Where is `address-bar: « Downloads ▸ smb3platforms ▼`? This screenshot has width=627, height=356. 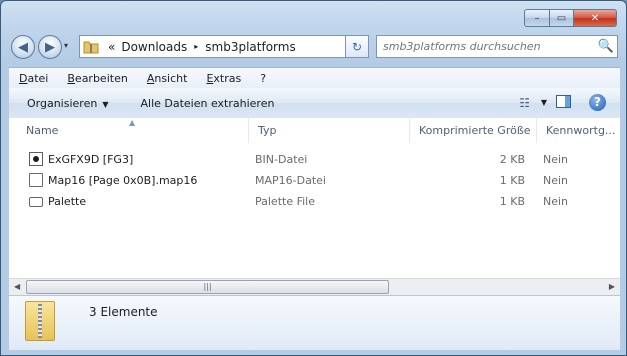
address-bar: « Downloads ▸ smb3platforms ▼ is located at coordinates (223, 46).